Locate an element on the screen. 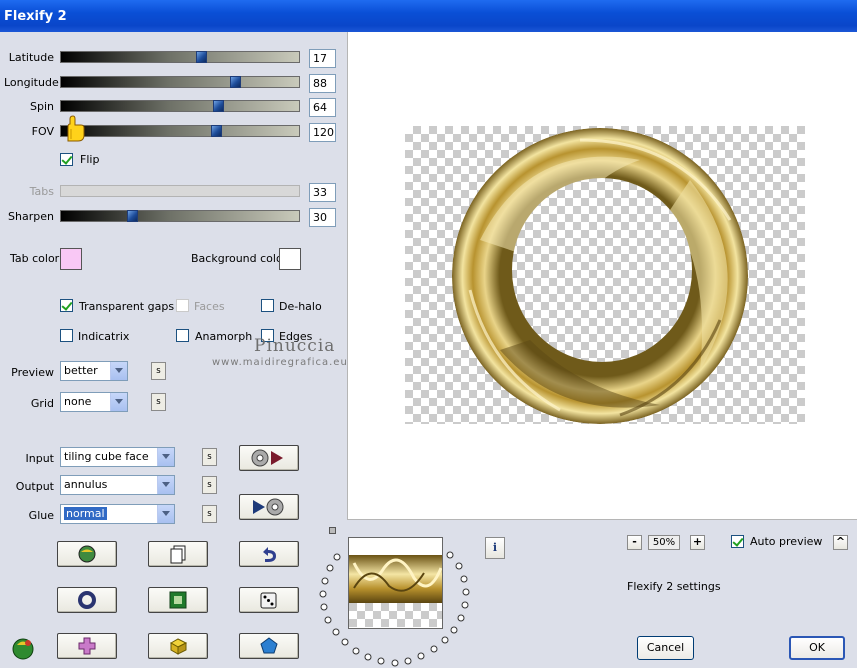 The image size is (857, 668). latitude-thumb is located at coordinates (201, 57).